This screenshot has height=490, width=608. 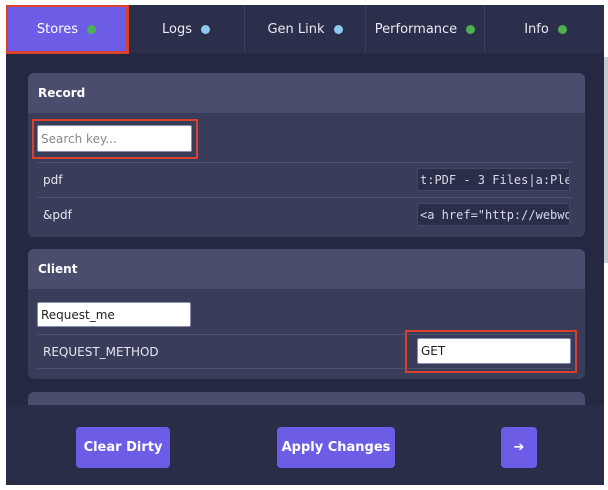 I want to click on tab-performance: Performance, so click(x=425, y=29).